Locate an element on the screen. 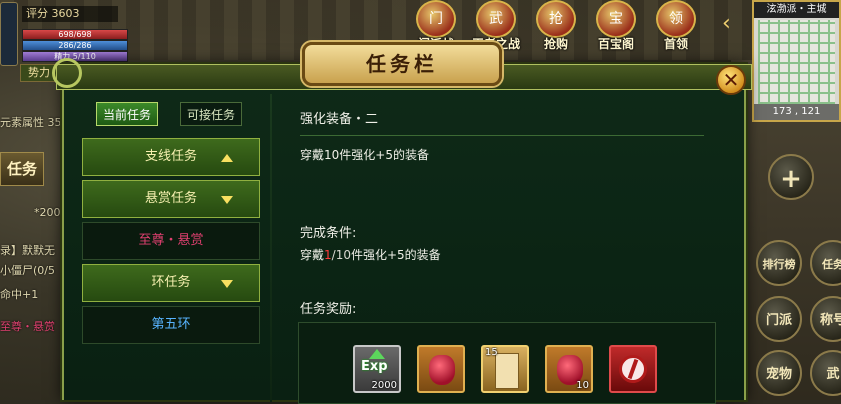  king-war-icon: 武 is located at coordinates (496, 19).